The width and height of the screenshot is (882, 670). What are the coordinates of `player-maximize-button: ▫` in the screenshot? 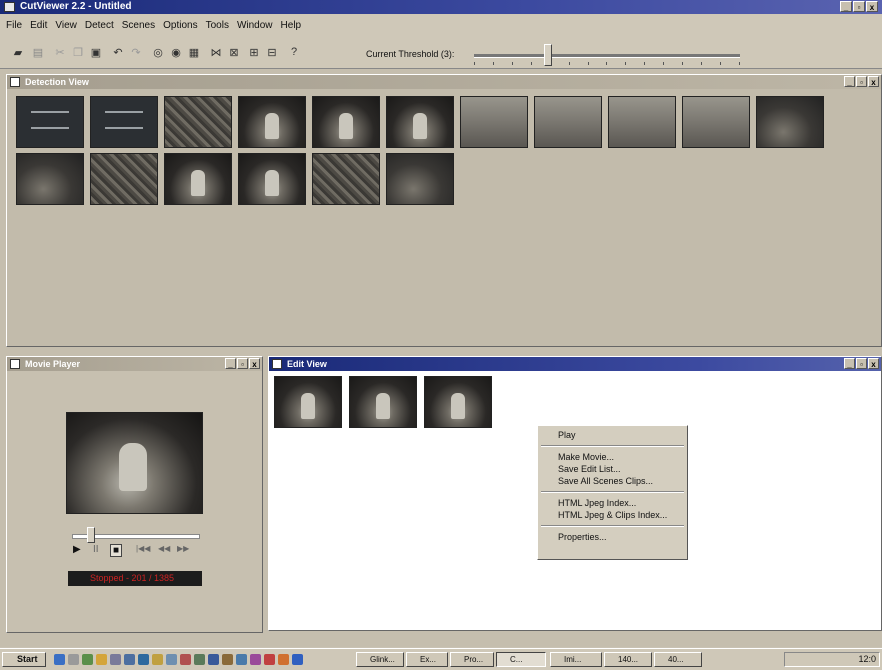 It's located at (242, 363).